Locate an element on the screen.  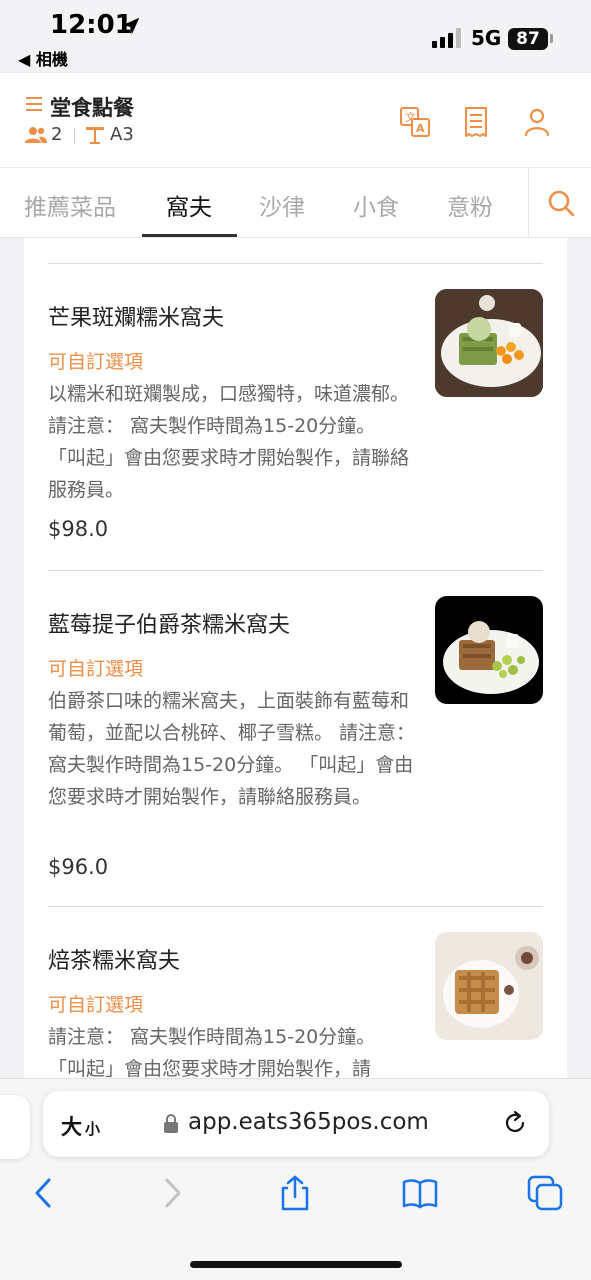
url-text: app.eats365pos.com is located at coordinates (308, 1122).